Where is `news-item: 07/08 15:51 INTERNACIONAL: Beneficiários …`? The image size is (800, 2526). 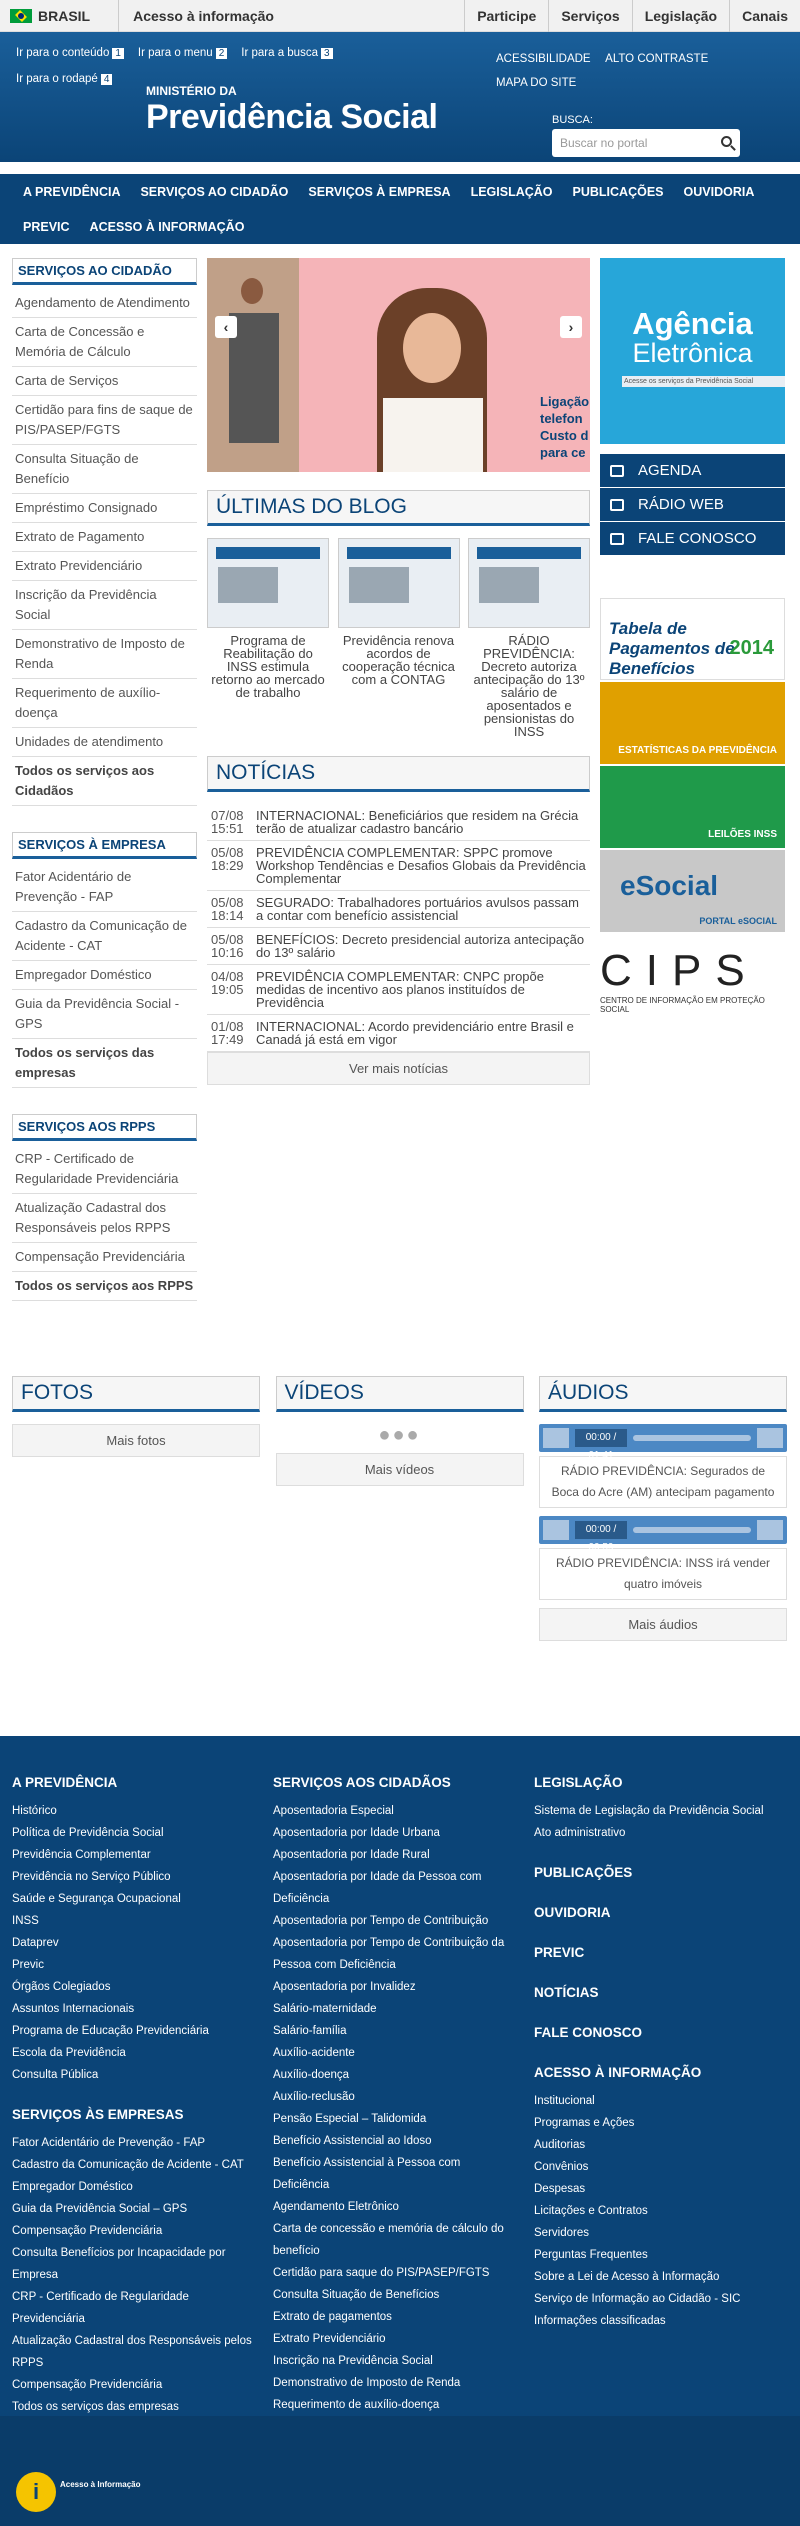 news-item: 07/08 15:51 INTERNACIONAL: Beneficiários … is located at coordinates (398, 822).